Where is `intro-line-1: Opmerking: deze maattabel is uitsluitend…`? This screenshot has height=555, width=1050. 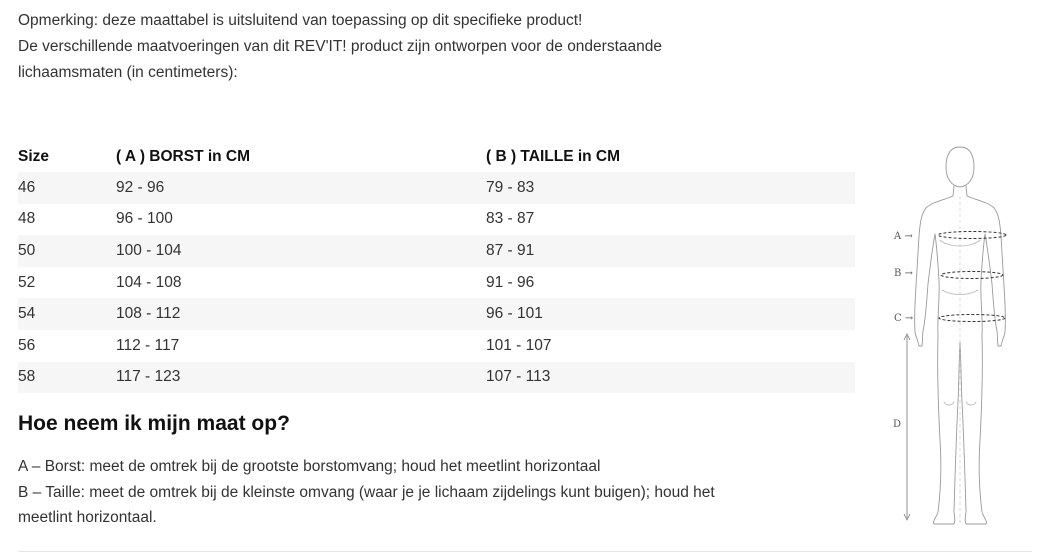
intro-line-1: Opmerking: deze maattabel is uitsluitend… is located at coordinates (300, 20).